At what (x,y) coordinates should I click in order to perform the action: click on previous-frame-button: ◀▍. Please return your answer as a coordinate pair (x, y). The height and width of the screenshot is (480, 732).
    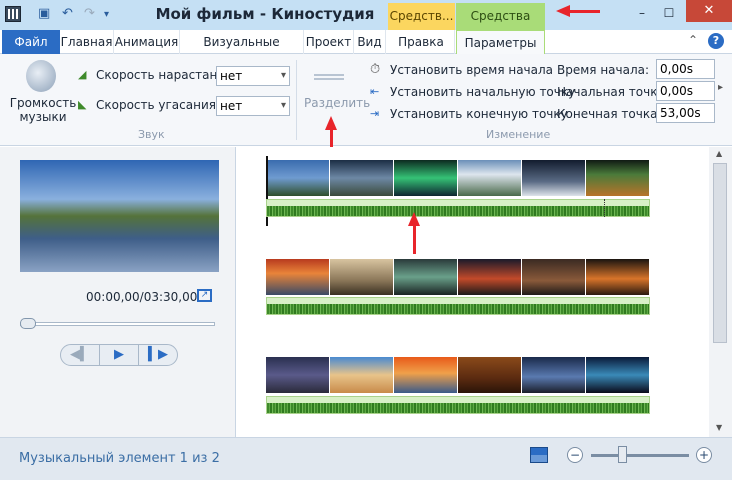
    Looking at the image, I should click on (80, 355).